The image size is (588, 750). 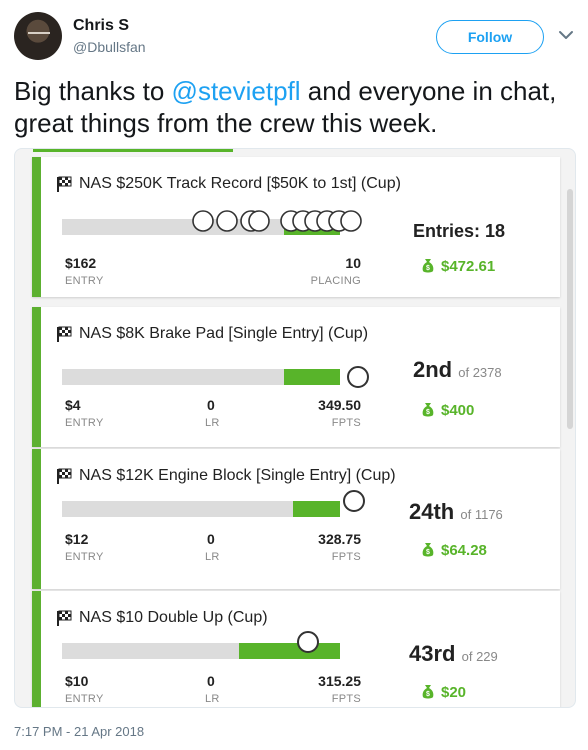 What do you see at coordinates (339, 539) in the screenshot?
I see `fpts-value: 328.75` at bounding box center [339, 539].